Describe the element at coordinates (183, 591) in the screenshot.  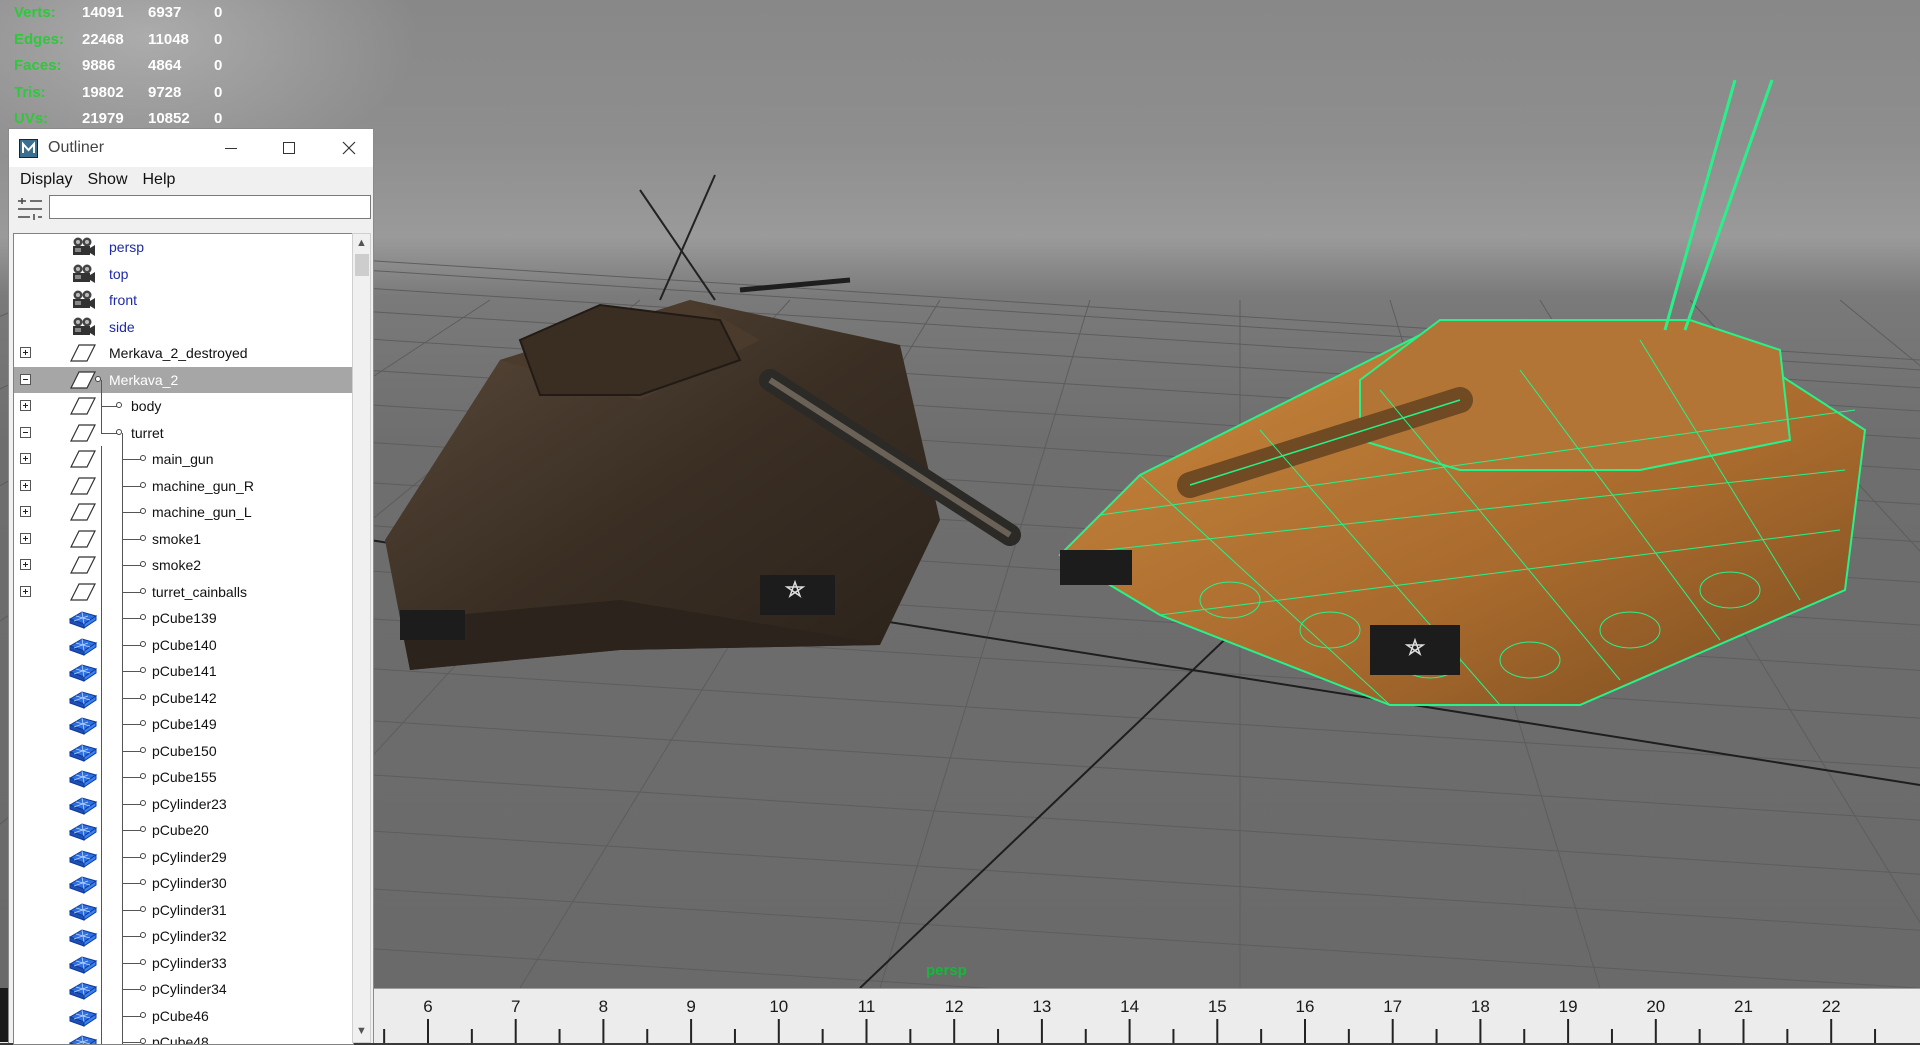
I see `outliner-node-row: turret_cainballs` at that location.